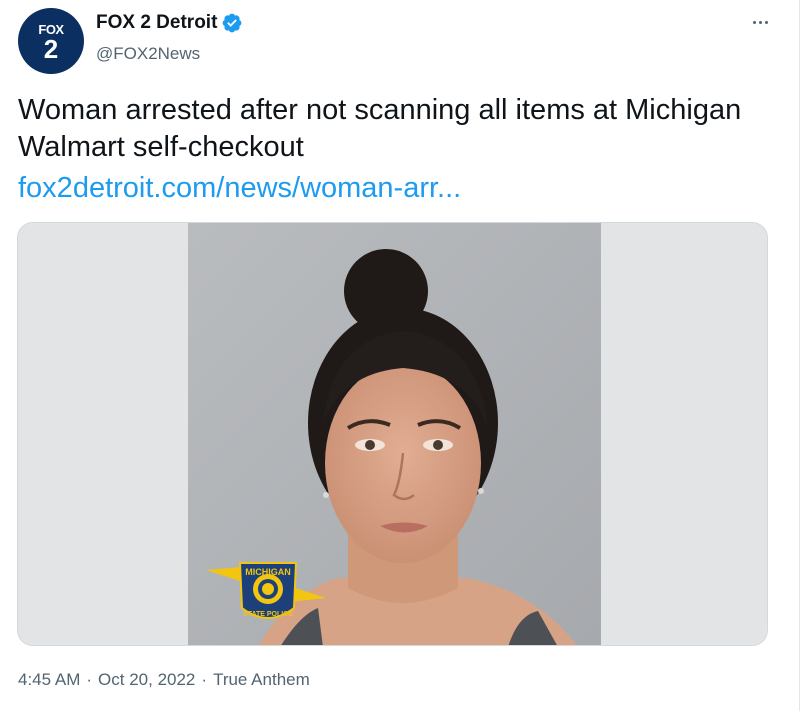 The height and width of the screenshot is (711, 800). Describe the element at coordinates (261, 680) in the screenshot. I see `tweet-source: True Anthem` at that location.